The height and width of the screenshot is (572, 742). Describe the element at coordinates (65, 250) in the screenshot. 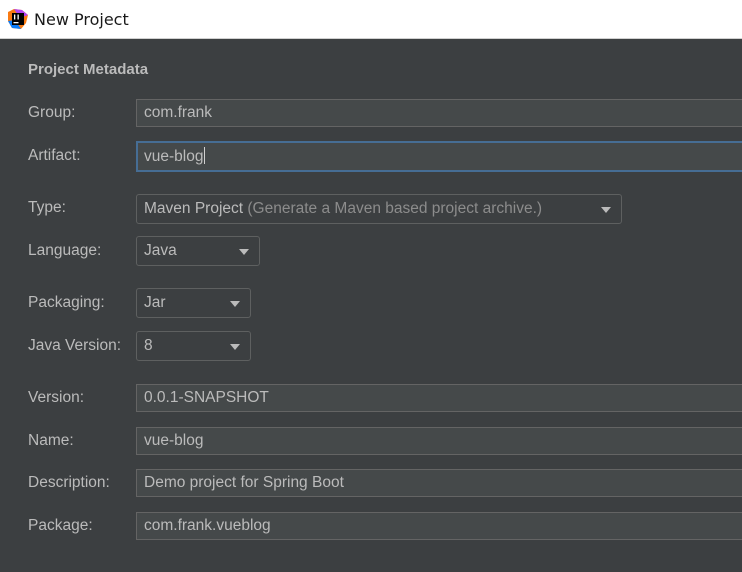

I see `language-label: Language:` at that location.